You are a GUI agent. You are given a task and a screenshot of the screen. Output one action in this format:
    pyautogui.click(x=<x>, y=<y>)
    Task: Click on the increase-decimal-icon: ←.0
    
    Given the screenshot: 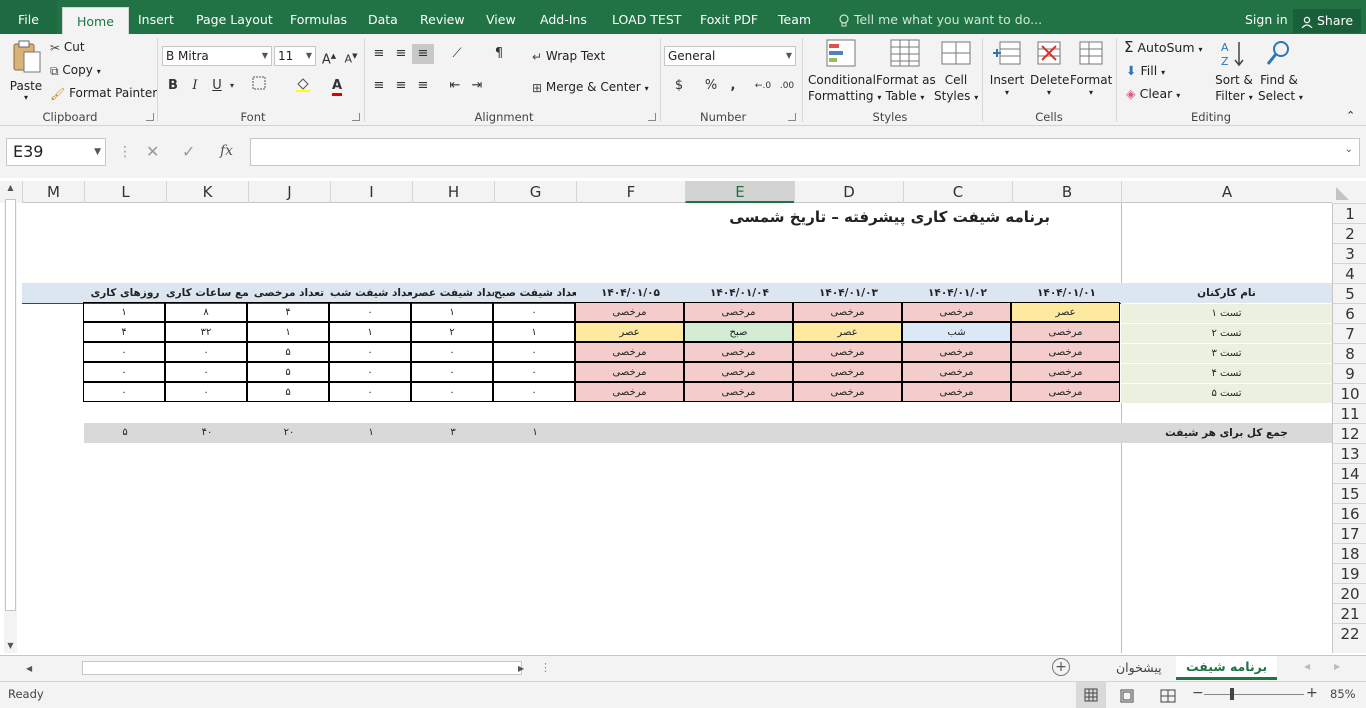 What is the action you would take?
    pyautogui.click(x=763, y=86)
    